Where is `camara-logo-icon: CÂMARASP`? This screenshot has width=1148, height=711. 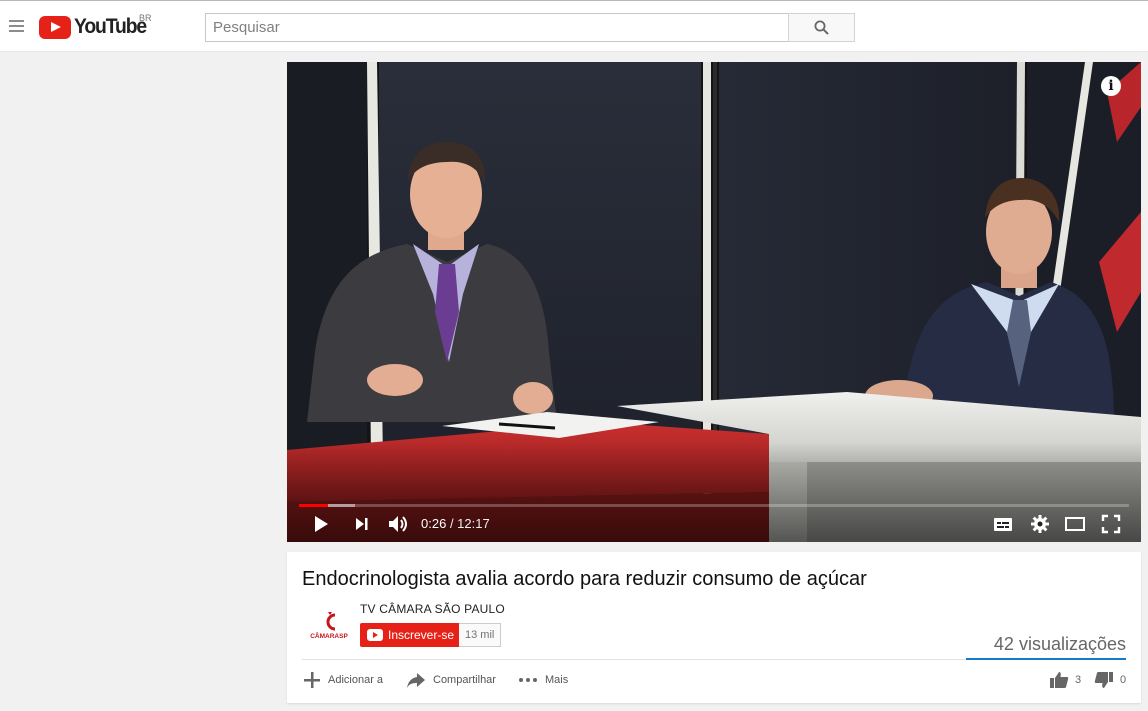 camara-logo-icon: CÂMARASP is located at coordinates (329, 626).